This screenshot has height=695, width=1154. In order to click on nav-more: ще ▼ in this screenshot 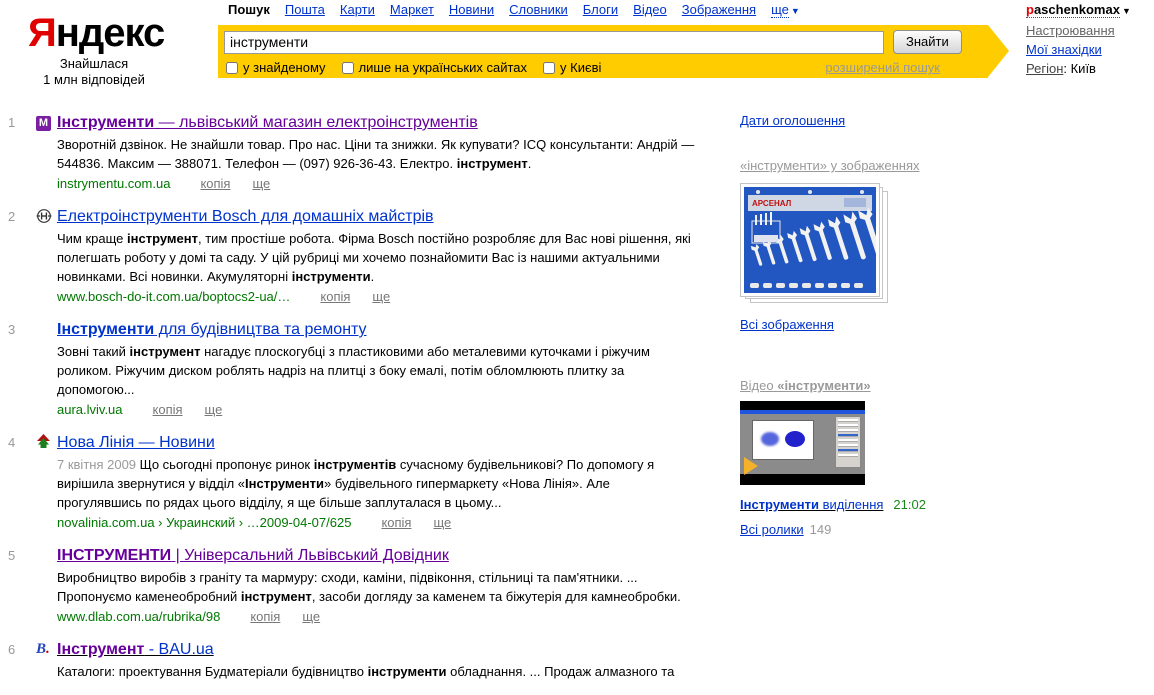, I will do `click(785, 10)`.